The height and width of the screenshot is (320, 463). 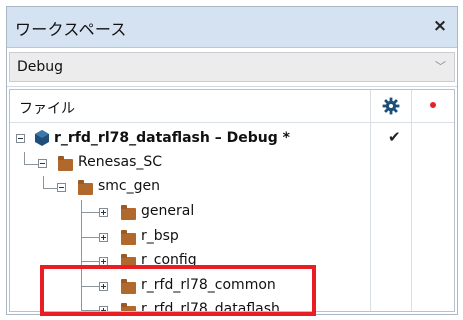 What do you see at coordinates (71, 29) in the screenshot?
I see `panel-title: ワークスペース` at bounding box center [71, 29].